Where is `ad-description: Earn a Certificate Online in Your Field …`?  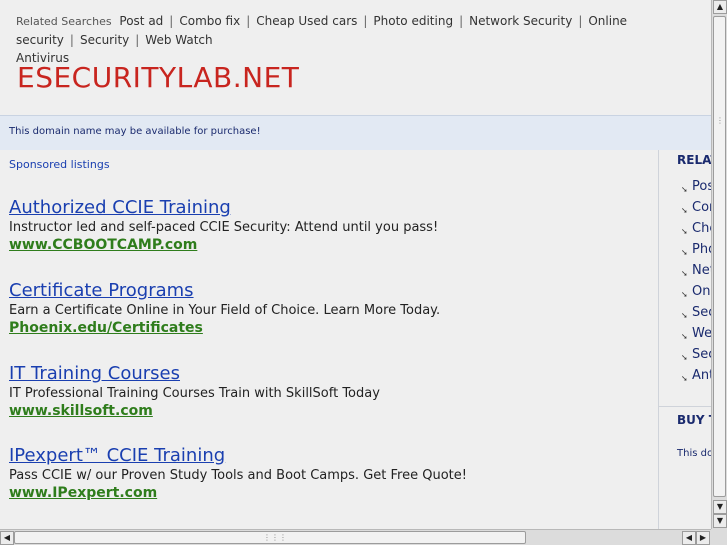 ad-description: Earn a Certificate Online in Your Field … is located at coordinates (225, 310).